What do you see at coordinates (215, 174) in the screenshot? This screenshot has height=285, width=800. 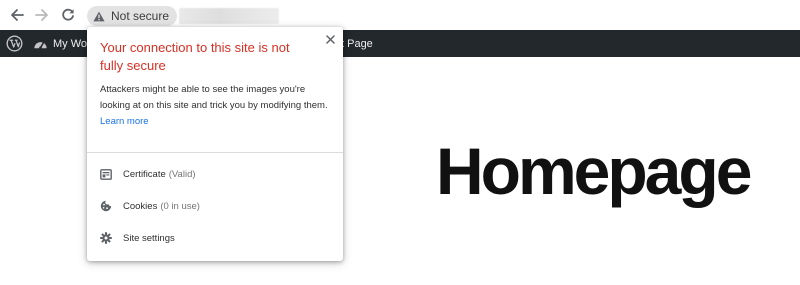 I see `certificate-row: Certificate (Valid)` at bounding box center [215, 174].